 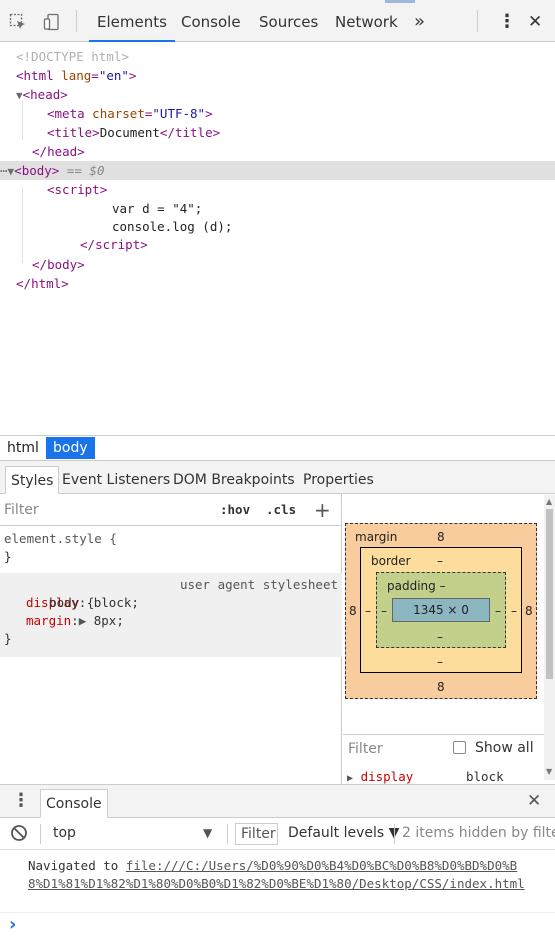 What do you see at coordinates (207, 833) in the screenshot?
I see `context-dropdown-icon: ▼` at bounding box center [207, 833].